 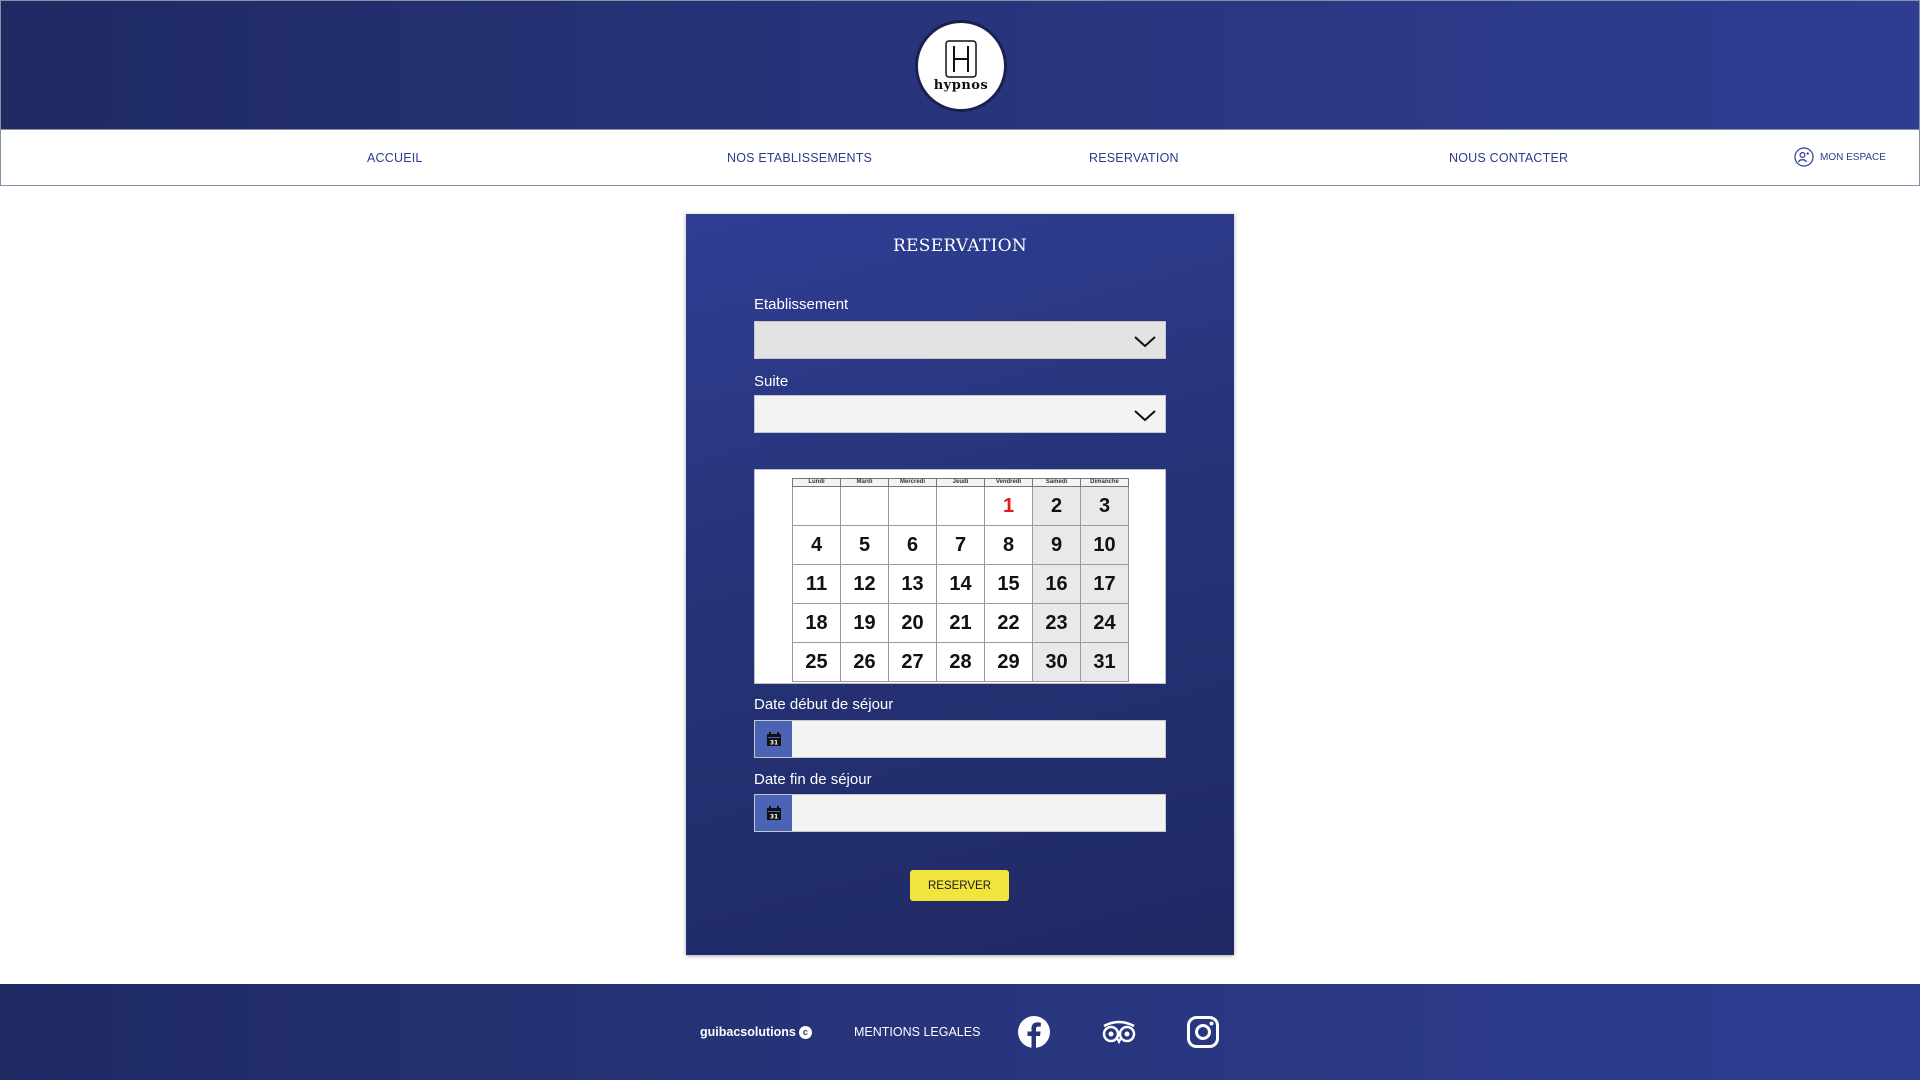 I want to click on reservation-title: RESERVATION, so click(x=960, y=246).